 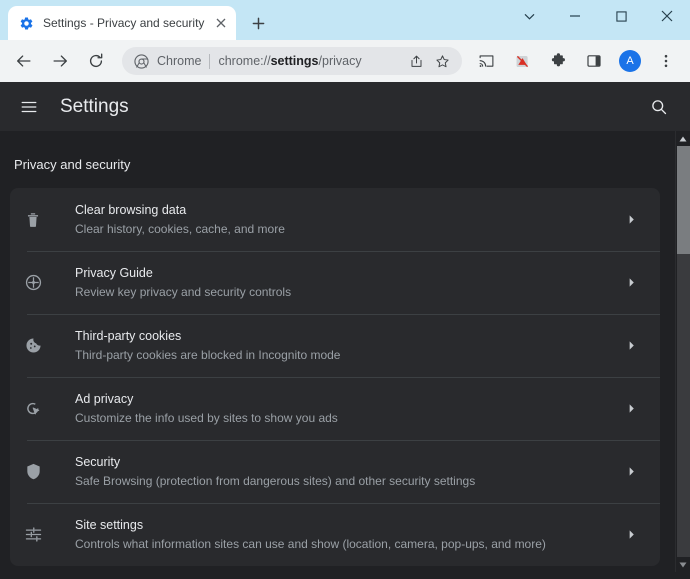 I want to click on tab-title: Settings - Privacy and security, so click(x=124, y=23).